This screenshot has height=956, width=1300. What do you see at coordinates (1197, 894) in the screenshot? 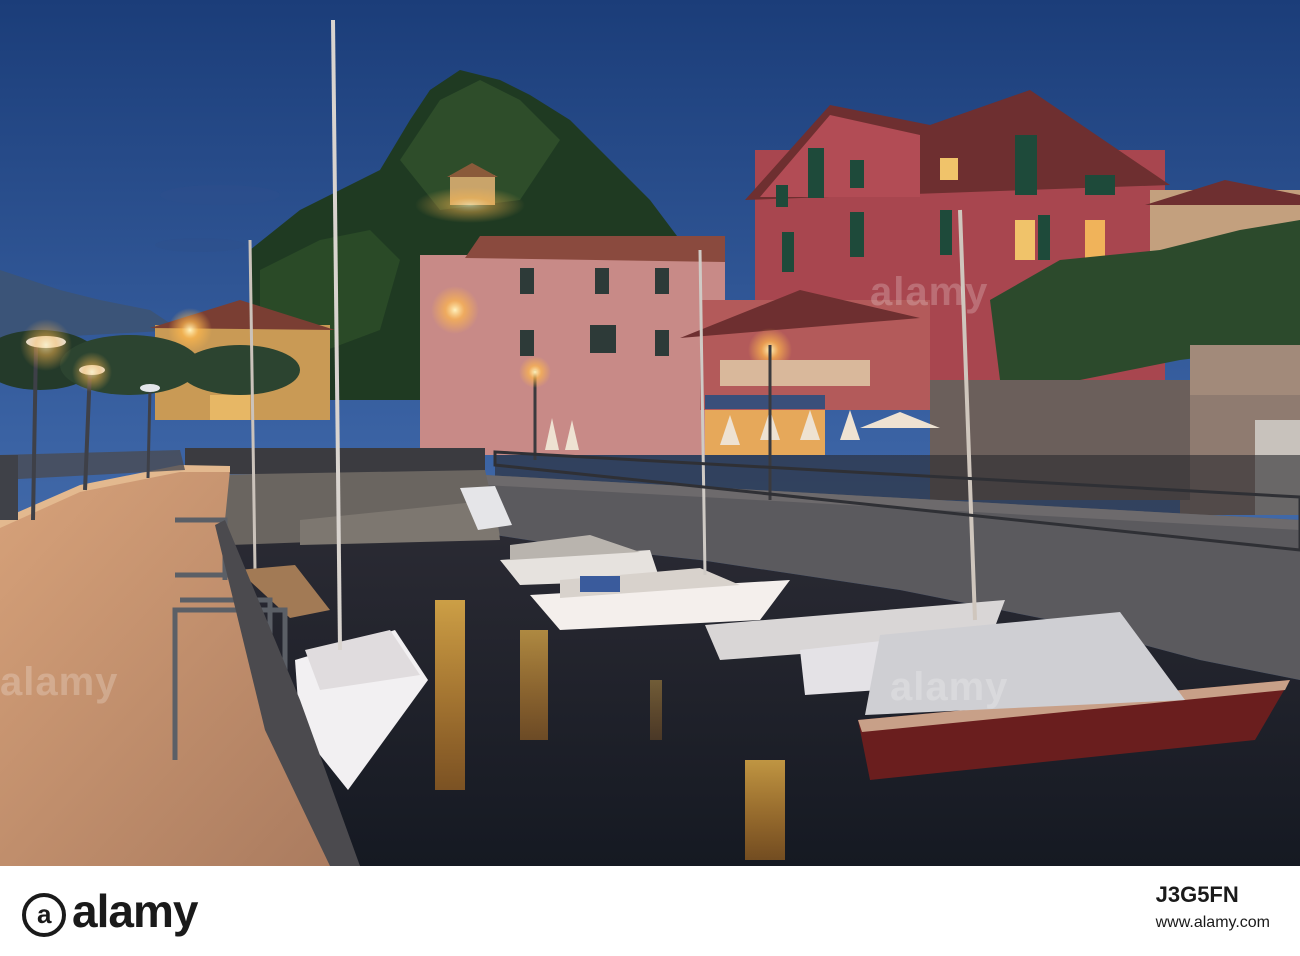
I see `image-id: J3G5FN` at bounding box center [1197, 894].